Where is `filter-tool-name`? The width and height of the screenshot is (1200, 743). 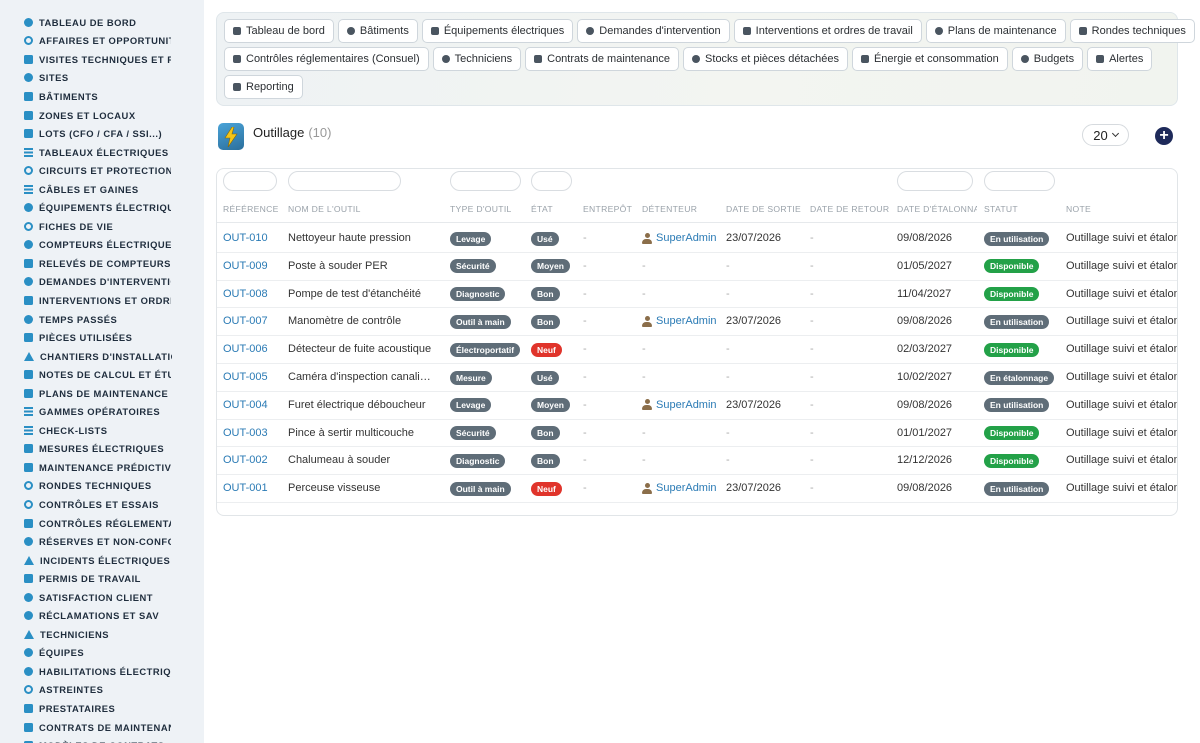 filter-tool-name is located at coordinates (344, 181).